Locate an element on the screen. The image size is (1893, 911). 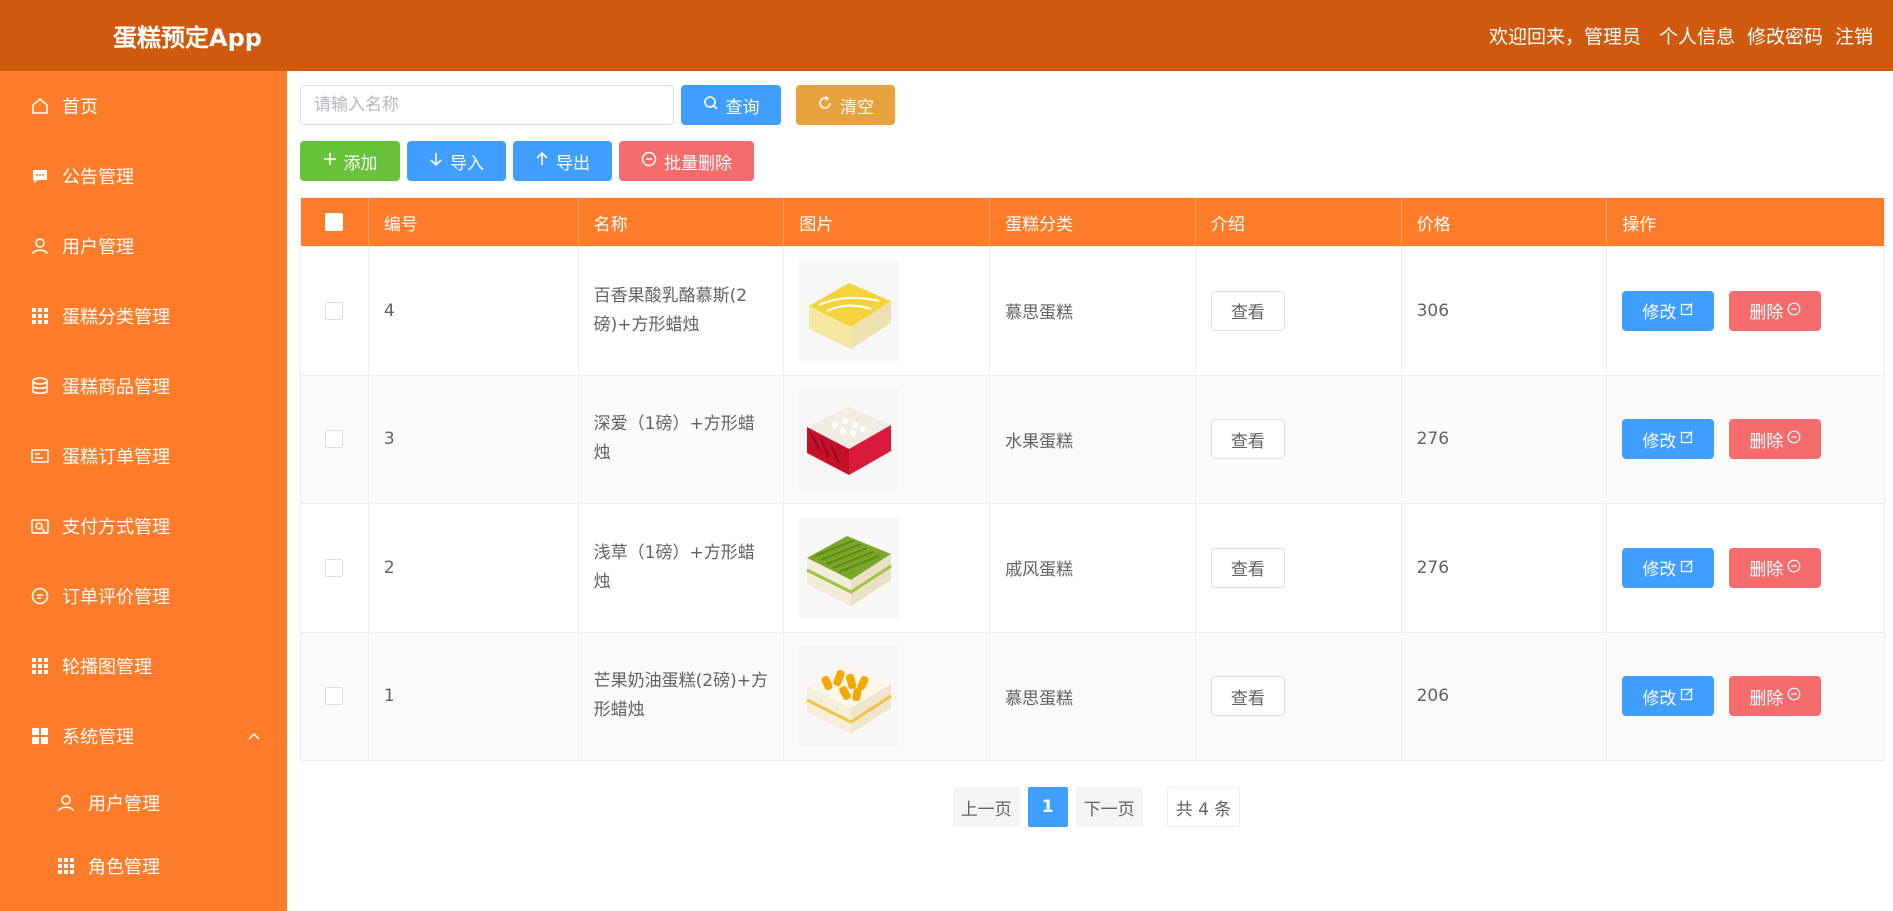
clear-button: 清空 is located at coordinates (845, 105).